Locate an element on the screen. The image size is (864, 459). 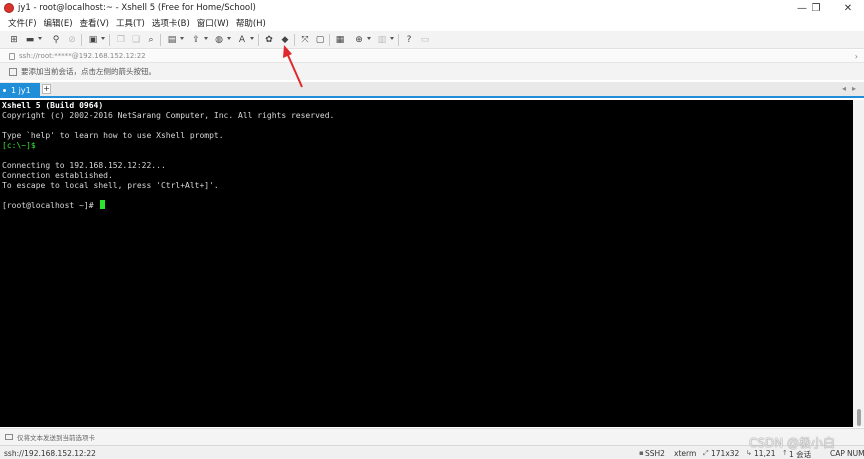
properties-dropdown-caret is located at coordinates (103, 38).